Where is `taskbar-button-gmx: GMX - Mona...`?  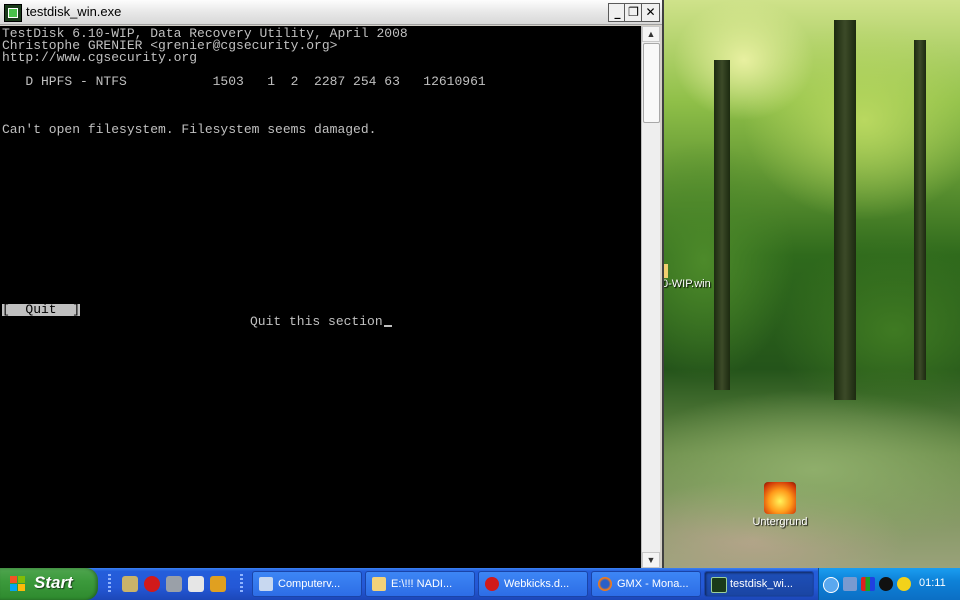 taskbar-button-gmx: GMX - Mona... is located at coordinates (646, 584).